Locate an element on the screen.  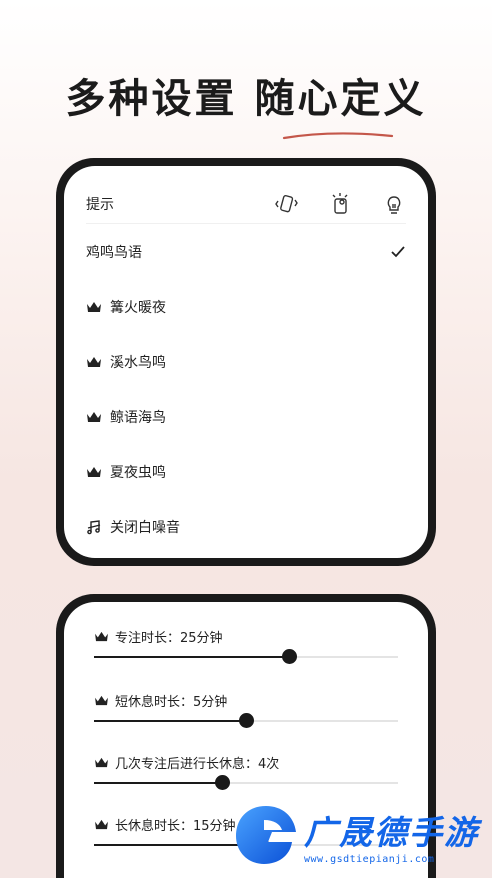
checkmark-icon is located at coordinates (398, 251).